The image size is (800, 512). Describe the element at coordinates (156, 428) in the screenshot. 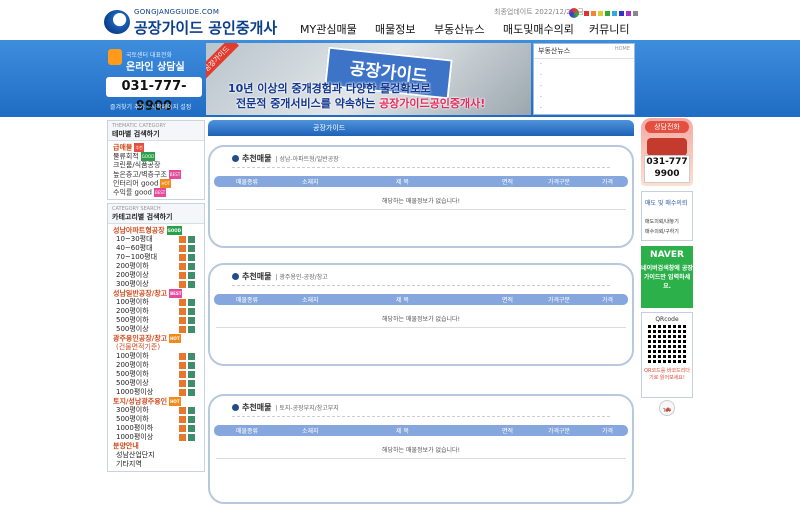

I see `category-item: 1000평이하` at that location.